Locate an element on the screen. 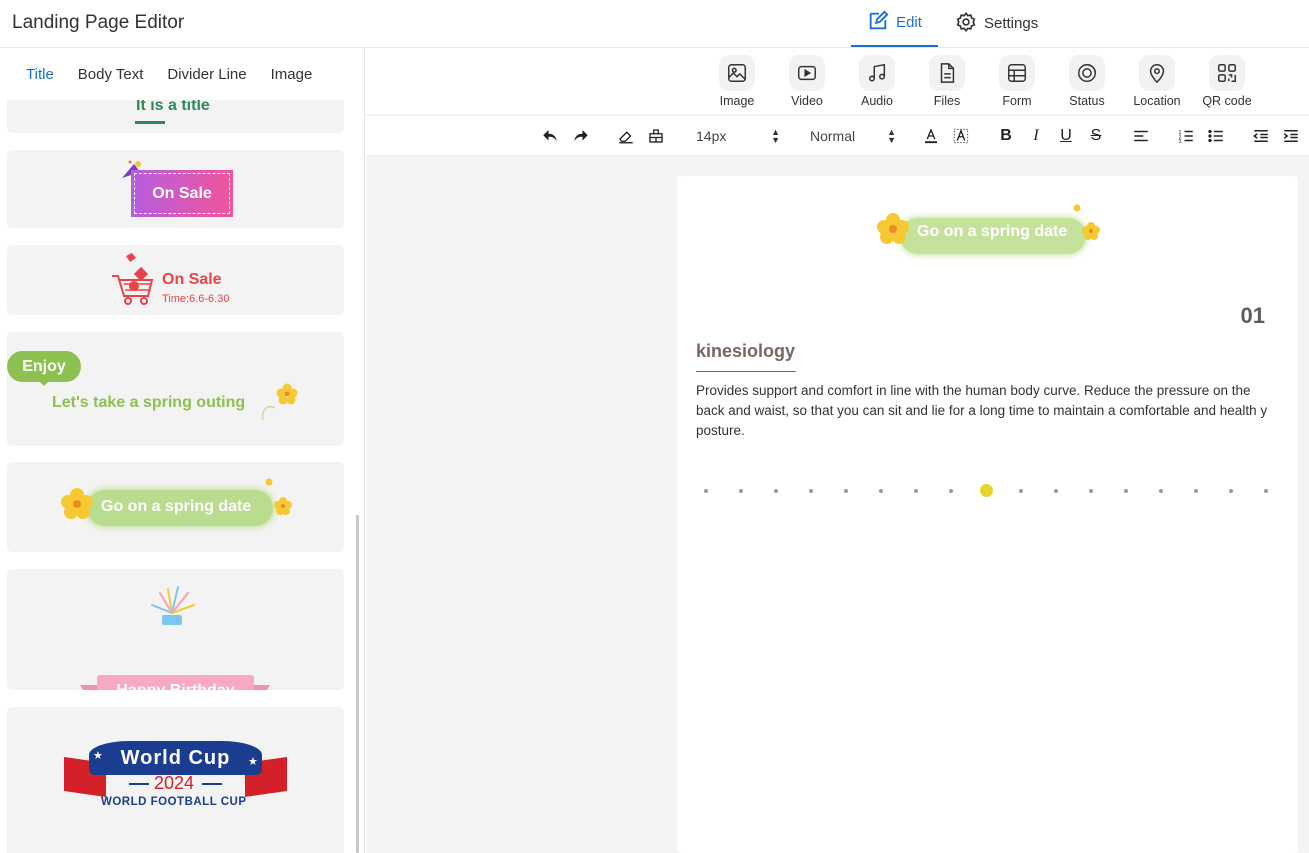 The height and width of the screenshot is (853, 1309). insert-audio-button: Audio is located at coordinates (877, 81).